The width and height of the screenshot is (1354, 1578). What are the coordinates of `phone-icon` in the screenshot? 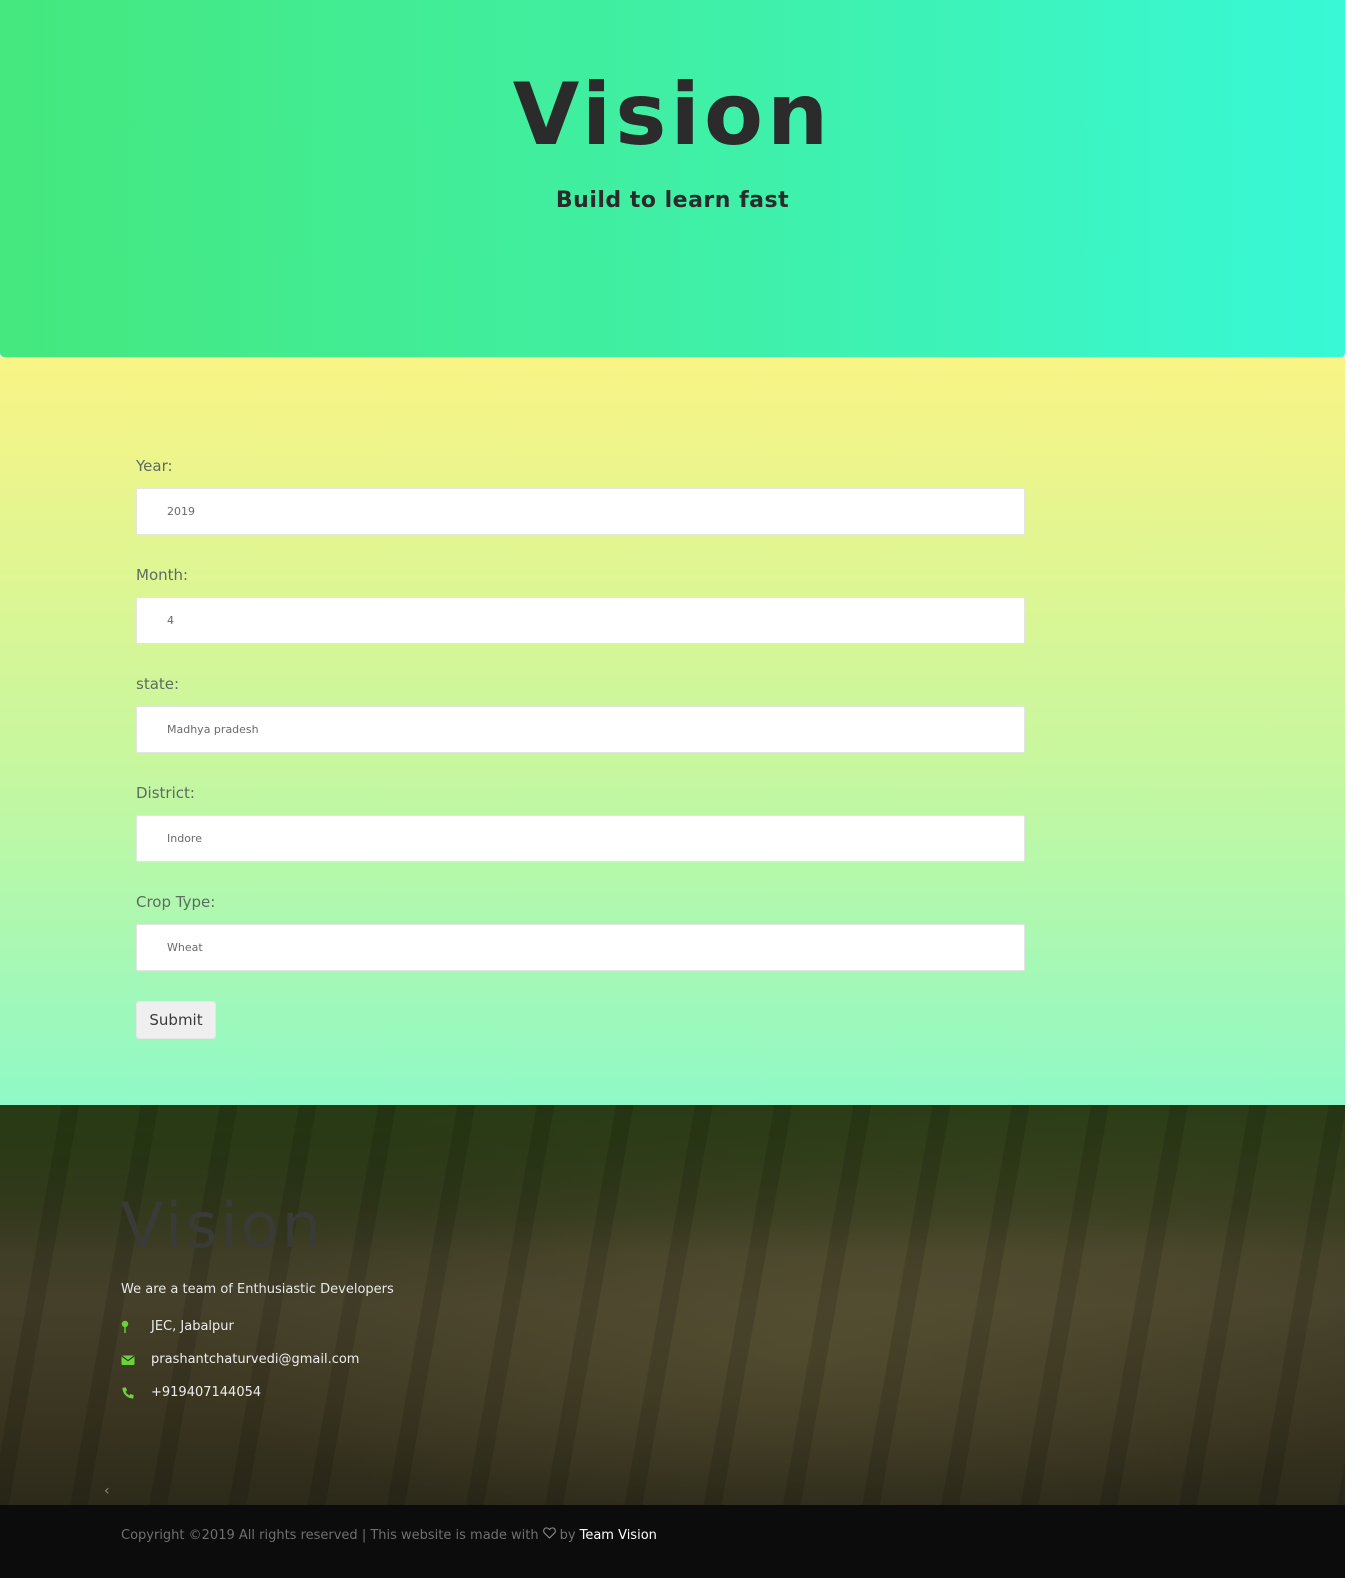 It's located at (128, 1392).